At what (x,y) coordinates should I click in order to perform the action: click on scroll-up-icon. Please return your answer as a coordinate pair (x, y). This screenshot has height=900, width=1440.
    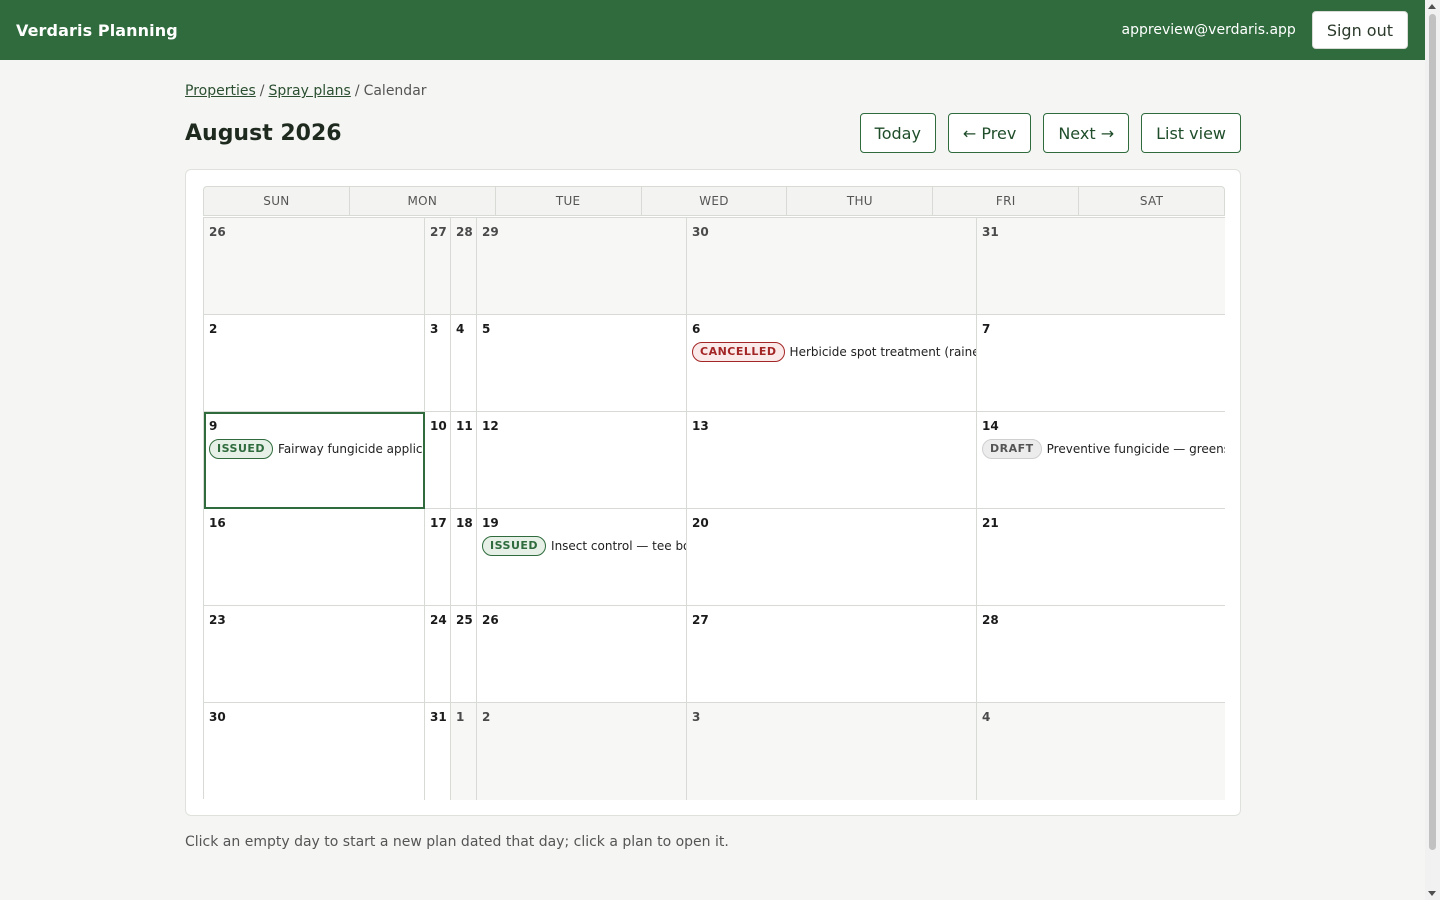
    Looking at the image, I should click on (1432, 6).